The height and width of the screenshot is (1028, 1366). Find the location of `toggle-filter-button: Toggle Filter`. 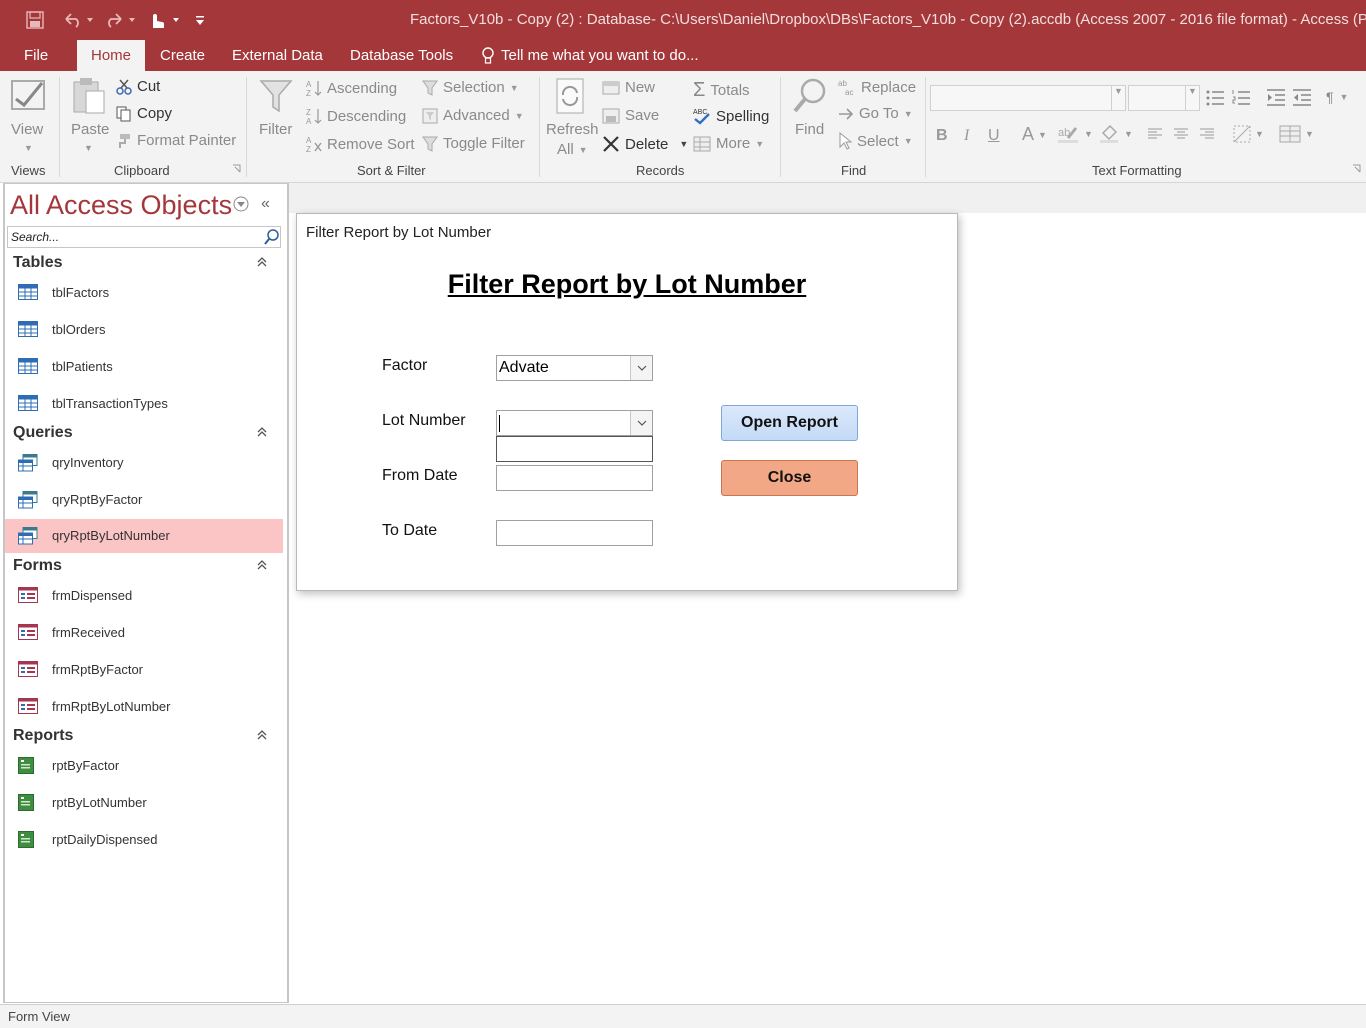

toggle-filter-button: Toggle Filter is located at coordinates (473, 143).